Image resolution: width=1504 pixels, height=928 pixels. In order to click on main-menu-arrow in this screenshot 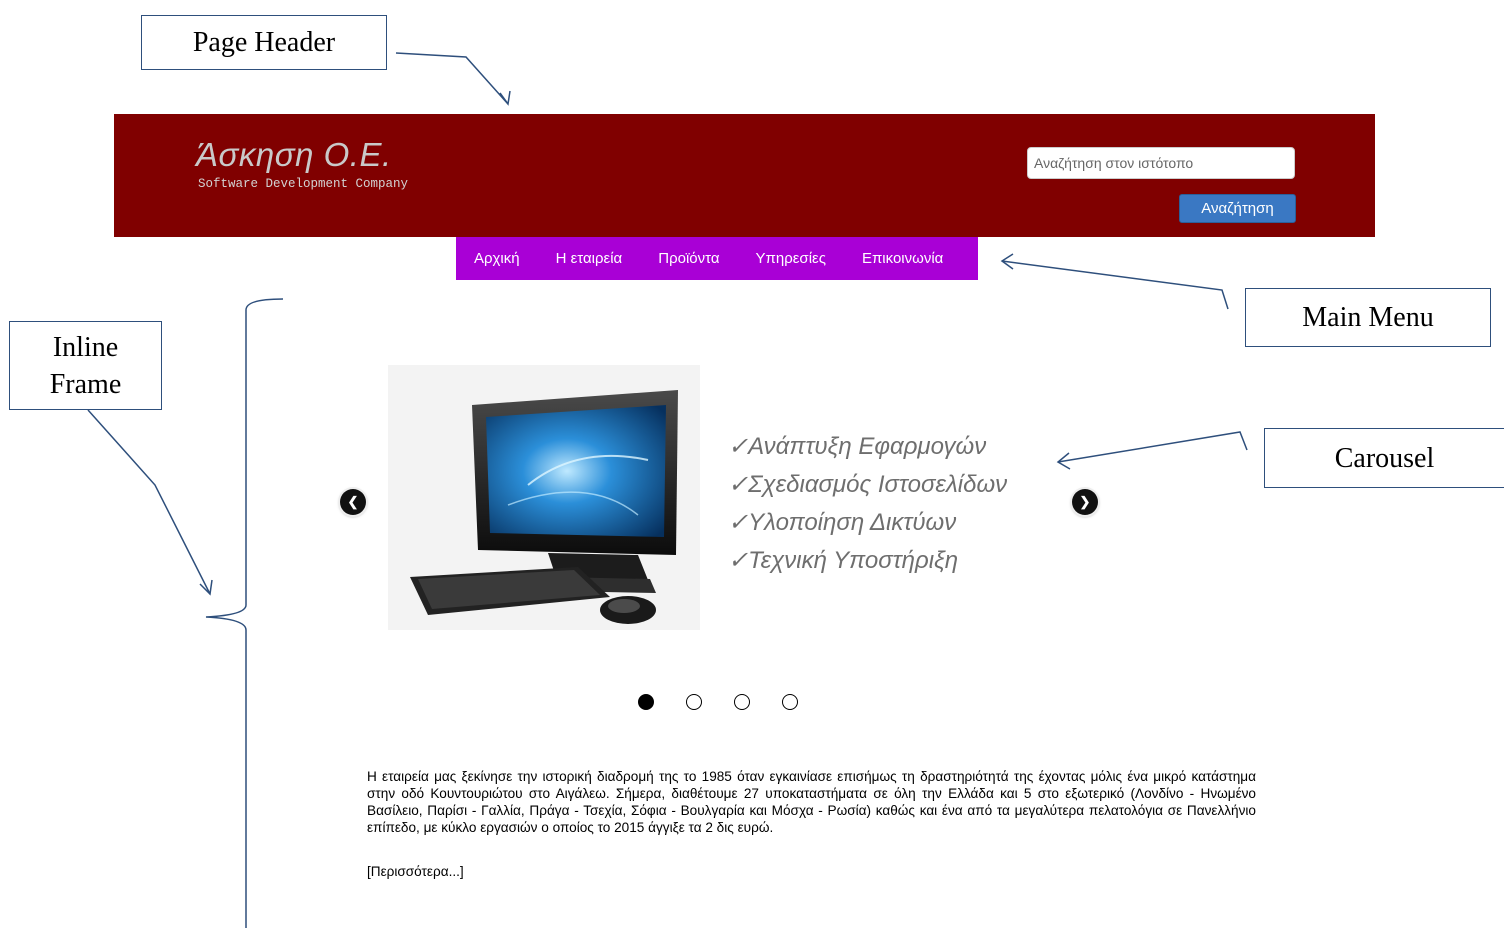, I will do `click(1115, 285)`.